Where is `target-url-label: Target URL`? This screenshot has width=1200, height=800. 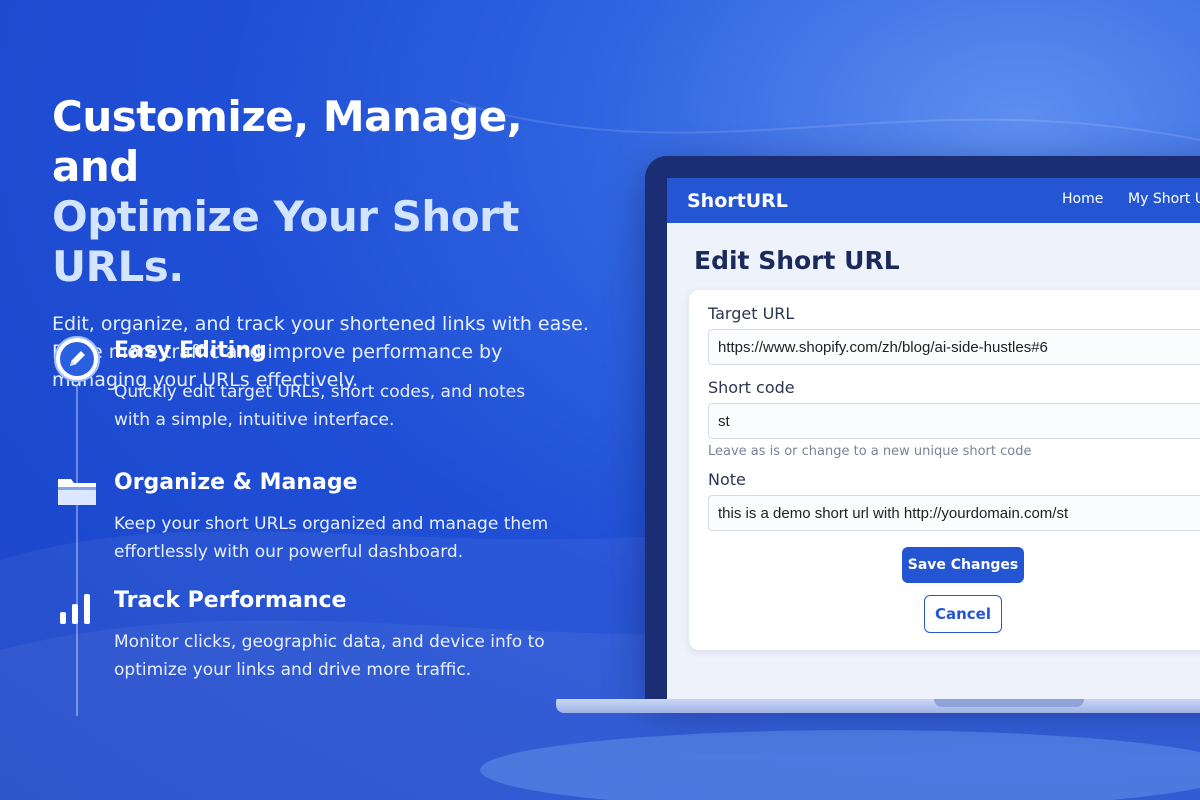
target-url-label: Target URL is located at coordinates (751, 313).